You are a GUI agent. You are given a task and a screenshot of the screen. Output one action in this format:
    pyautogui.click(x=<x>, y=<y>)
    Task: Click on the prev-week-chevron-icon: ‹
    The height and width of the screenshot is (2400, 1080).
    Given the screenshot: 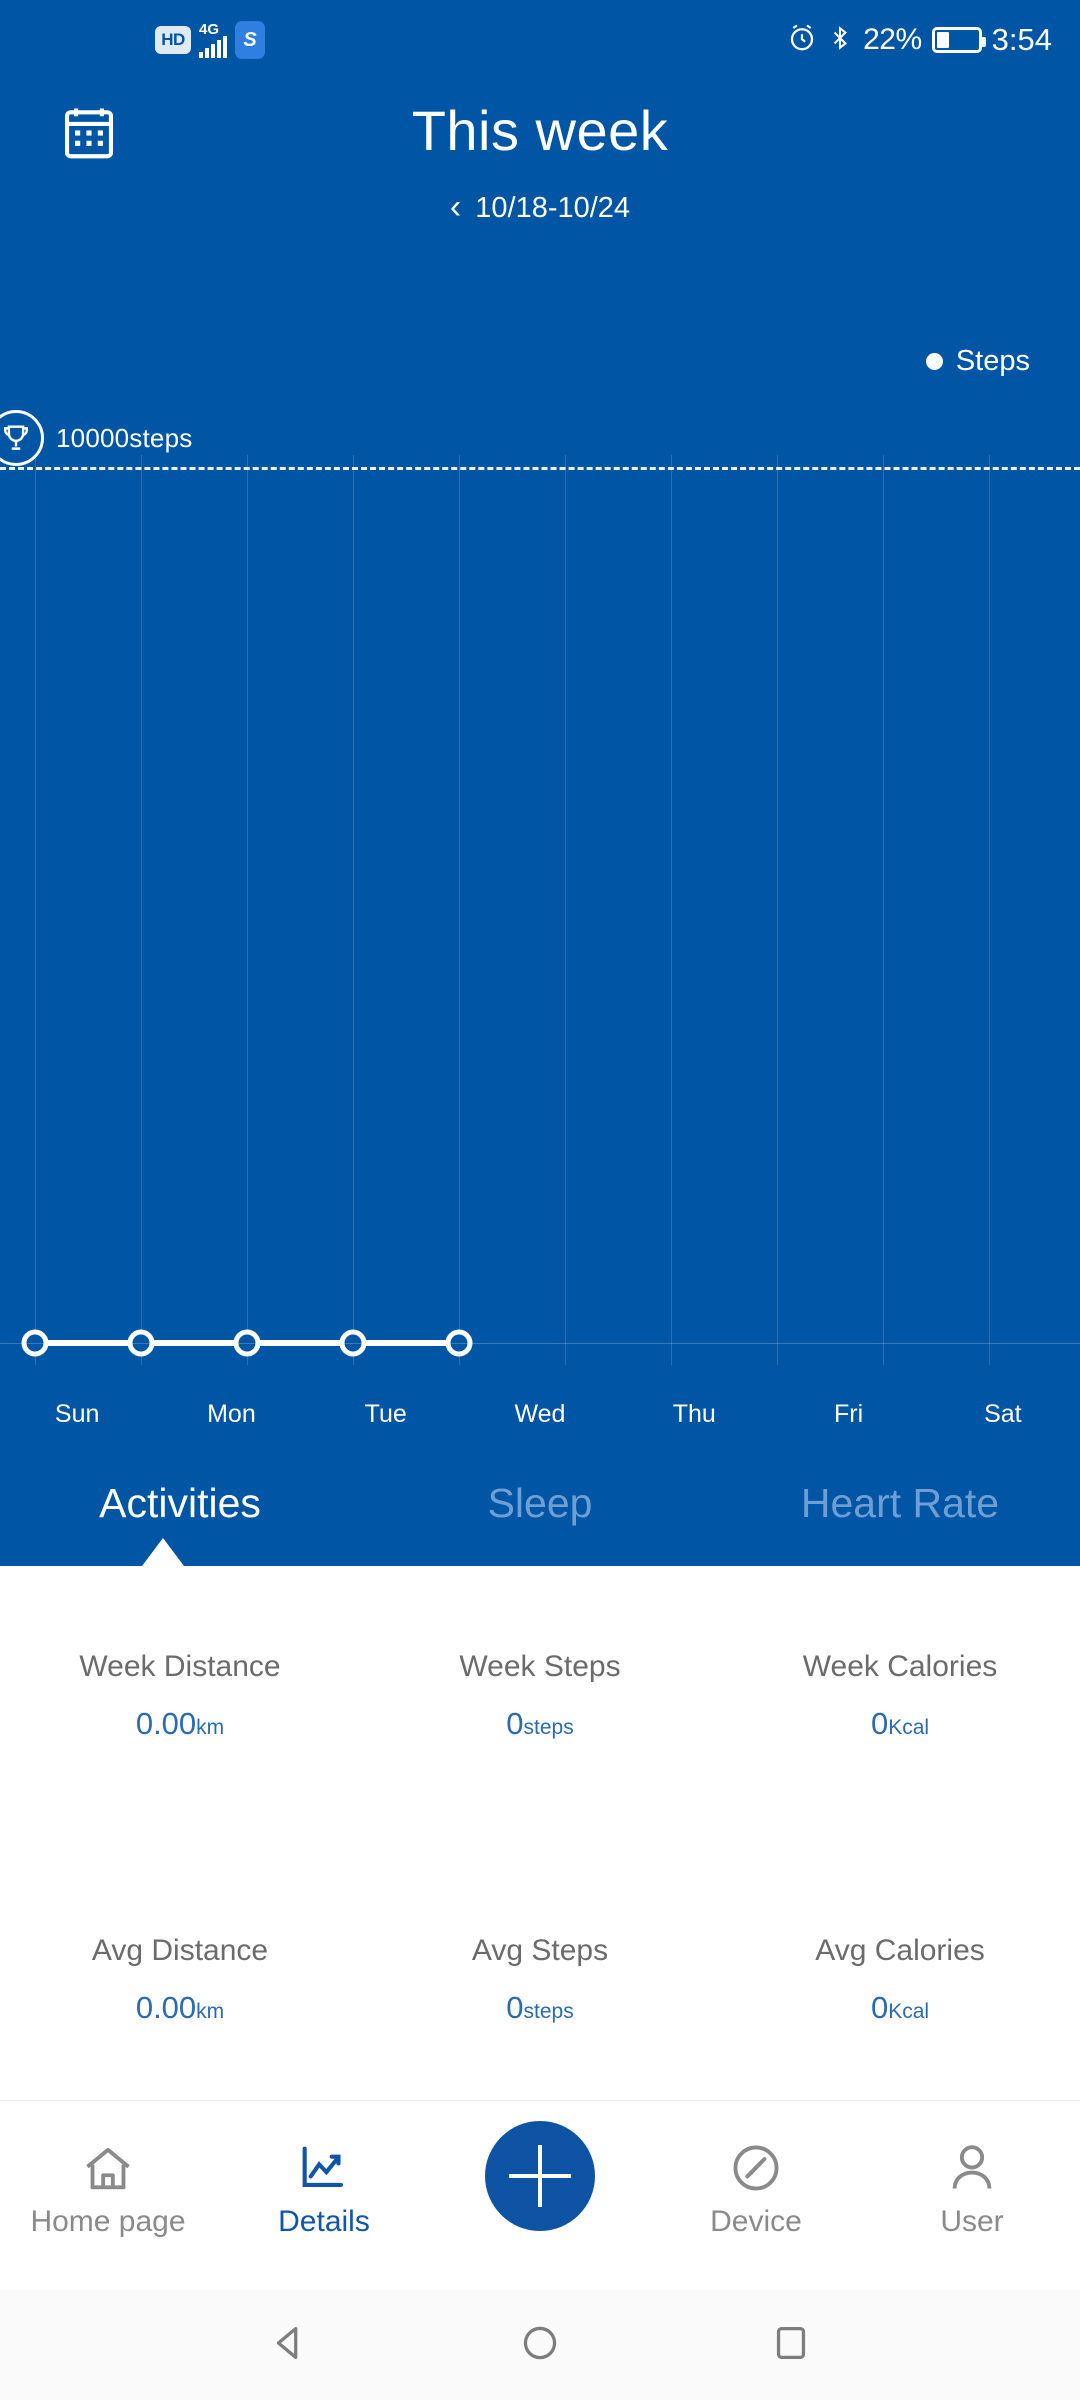 What is the action you would take?
    pyautogui.click(x=455, y=207)
    